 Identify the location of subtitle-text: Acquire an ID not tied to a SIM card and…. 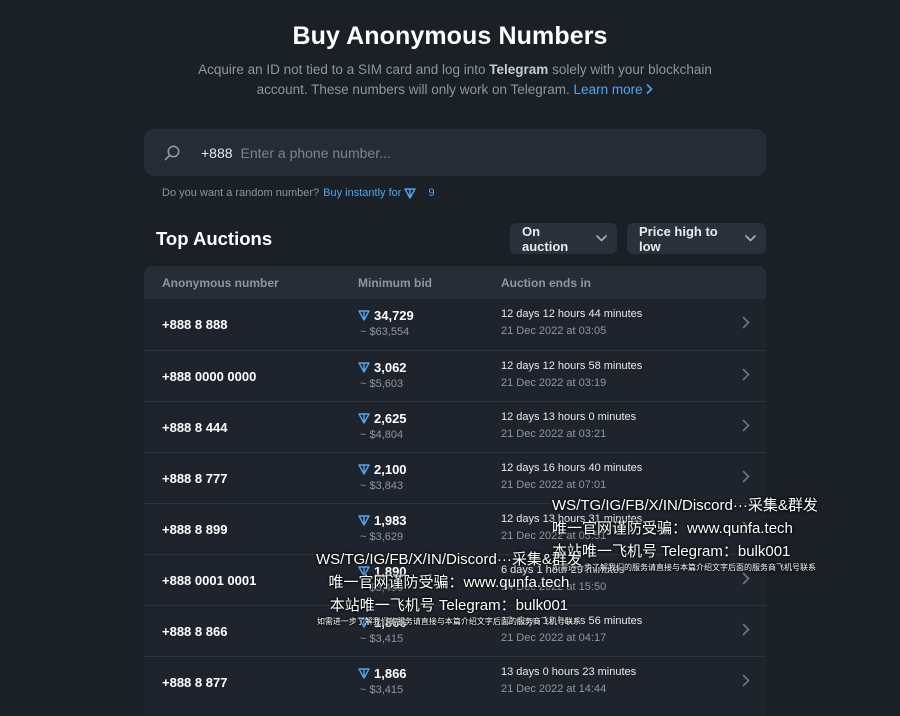
(344, 69).